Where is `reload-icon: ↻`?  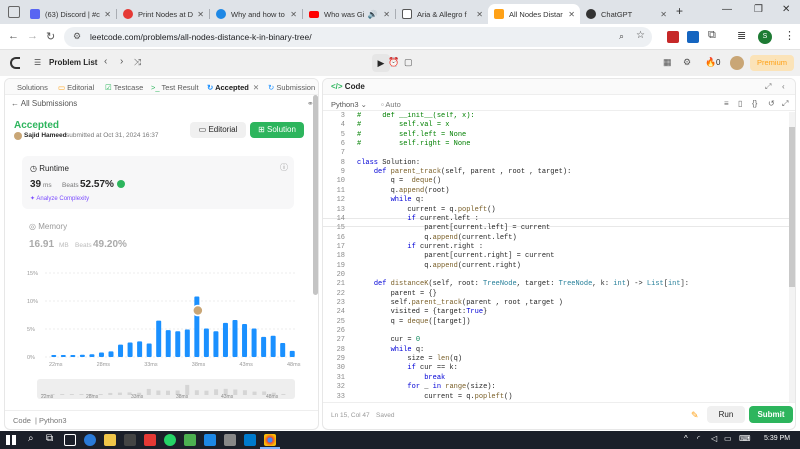
reload-icon: ↻ is located at coordinates (50, 36).